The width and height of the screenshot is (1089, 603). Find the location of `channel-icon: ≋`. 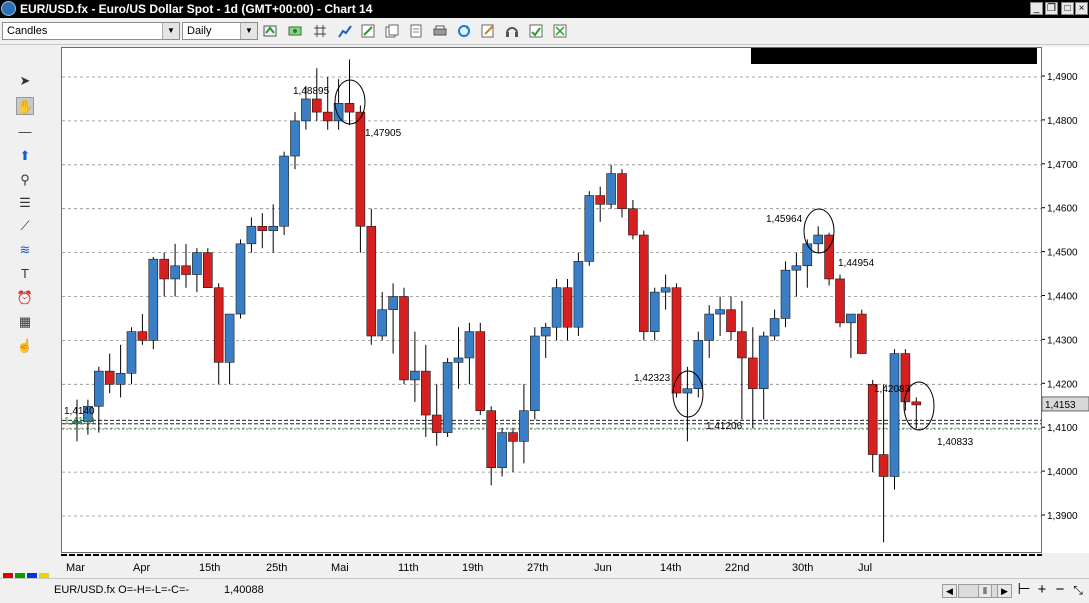

channel-icon: ≋ is located at coordinates (25, 250).